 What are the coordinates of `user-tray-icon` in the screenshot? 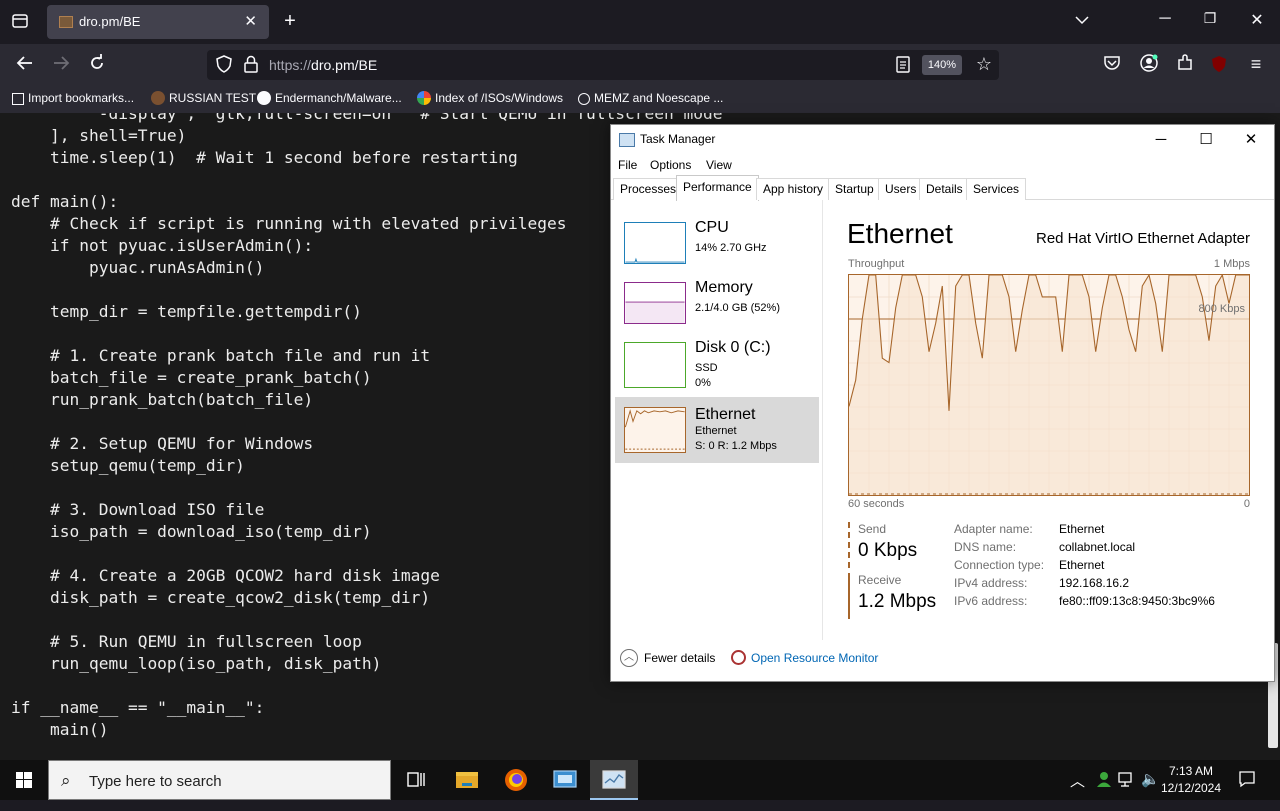 It's located at (1104, 790).